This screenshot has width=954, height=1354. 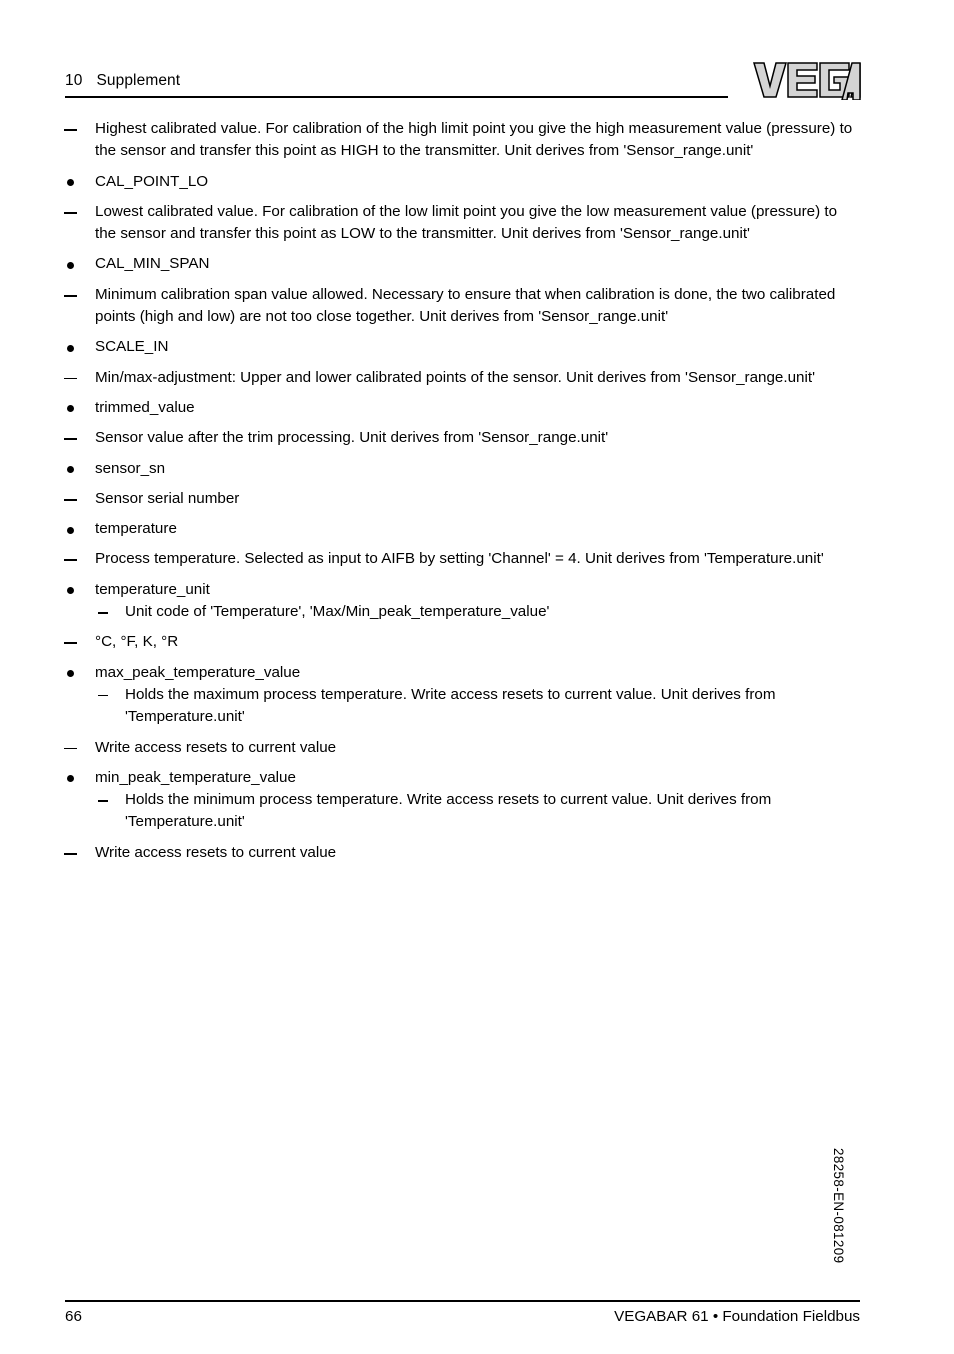 What do you see at coordinates (136, 529) in the screenshot?
I see `list-item-text: temperature` at bounding box center [136, 529].